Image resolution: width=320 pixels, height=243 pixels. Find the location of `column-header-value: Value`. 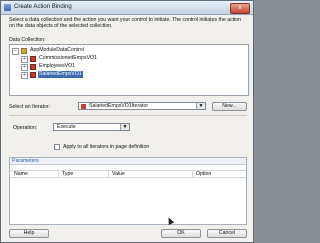

column-header-value: Value is located at coordinates (117, 174).